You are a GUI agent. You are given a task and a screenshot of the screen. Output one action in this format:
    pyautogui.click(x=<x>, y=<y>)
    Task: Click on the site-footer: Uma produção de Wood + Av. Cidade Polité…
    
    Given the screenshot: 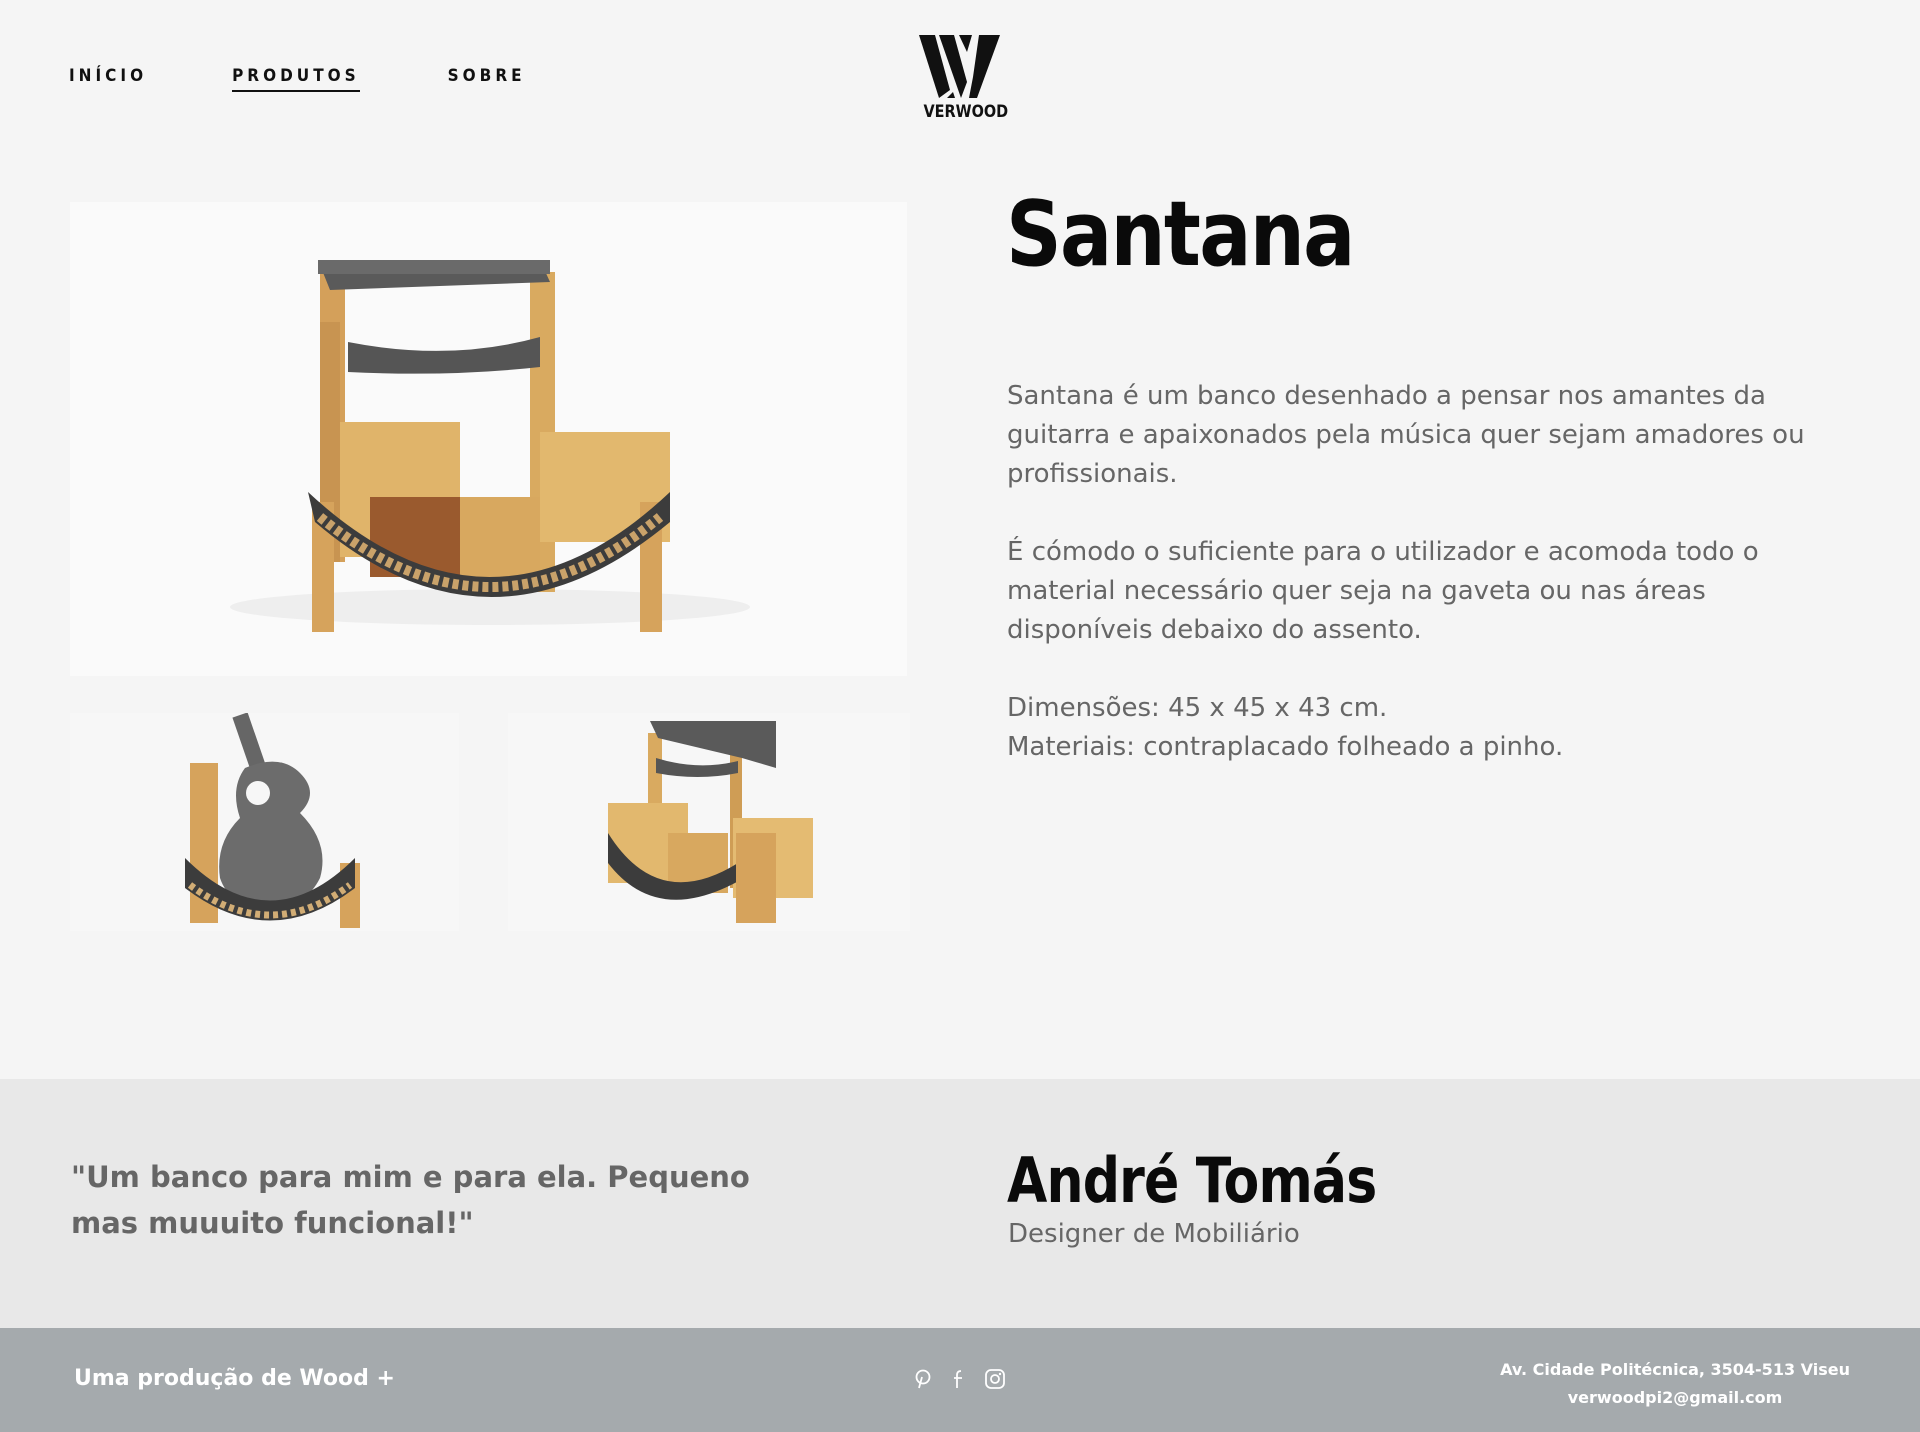 What is the action you would take?
    pyautogui.click(x=960, y=1380)
    